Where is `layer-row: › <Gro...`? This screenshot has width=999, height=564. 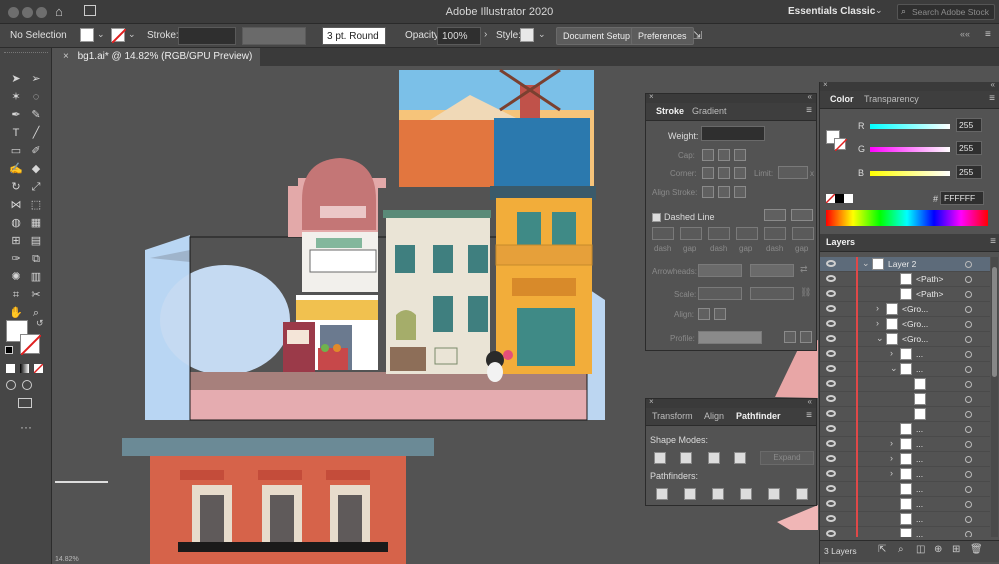 layer-row: › <Gro... is located at coordinates (905, 309).